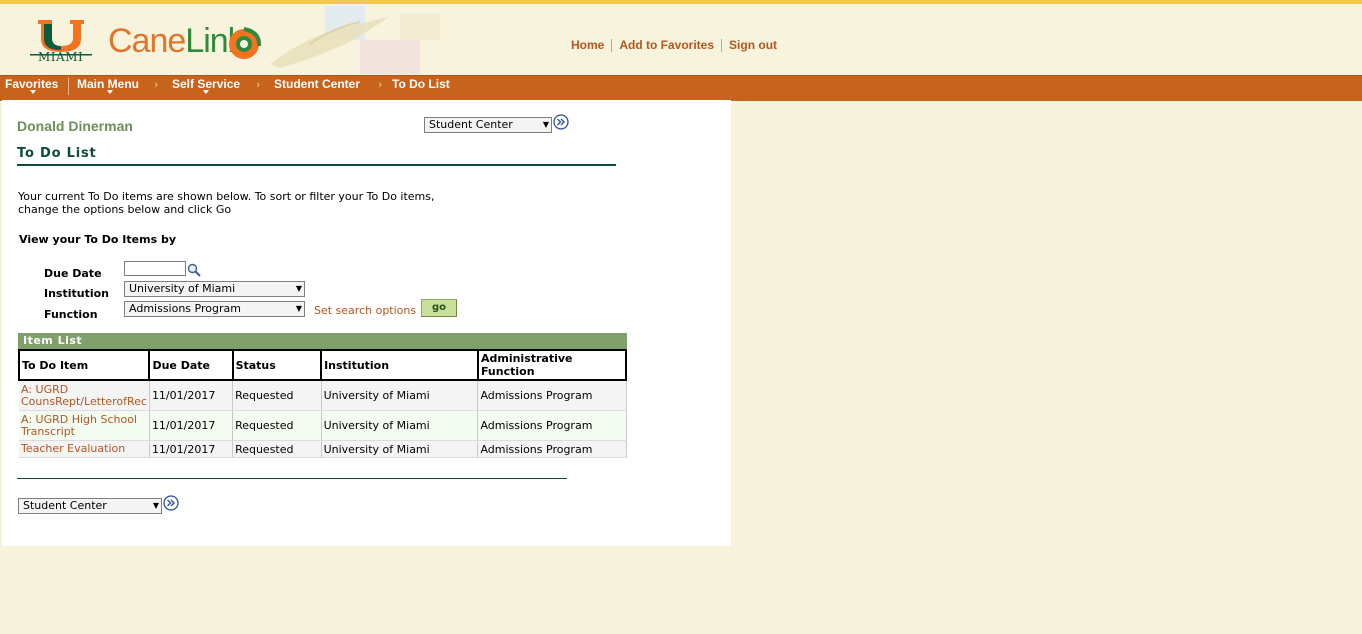 This screenshot has width=1362, height=634. What do you see at coordinates (84, 395) in the screenshot?
I see `to-do-item-link: A: UGRD CounsRept/LetterofRec` at bounding box center [84, 395].